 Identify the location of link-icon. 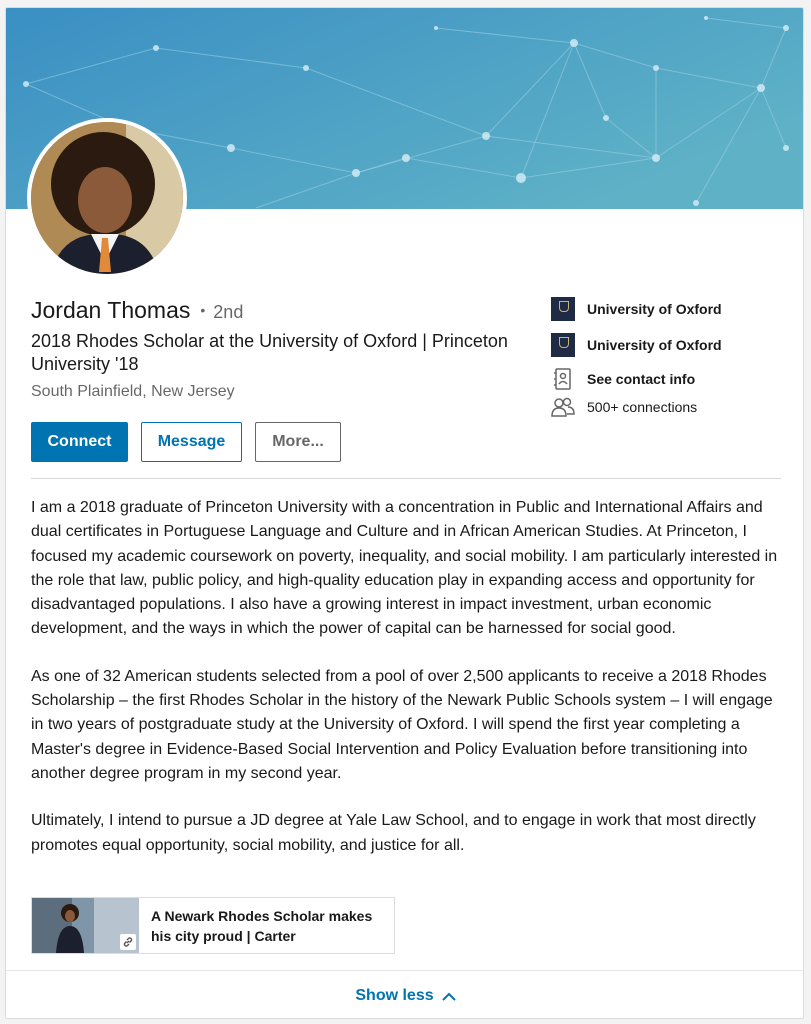
(128, 942).